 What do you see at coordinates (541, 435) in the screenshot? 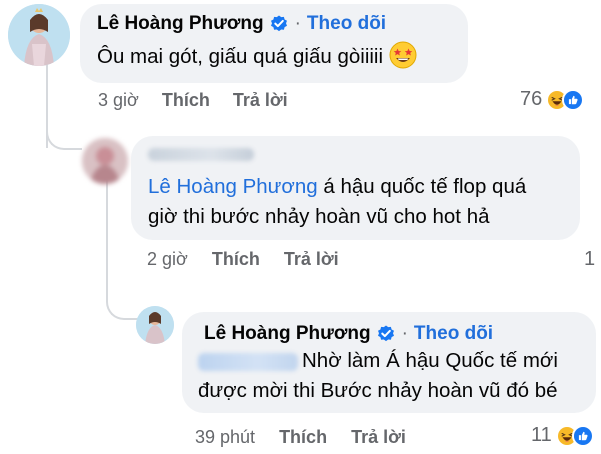
I see `reaction-count: 11` at bounding box center [541, 435].